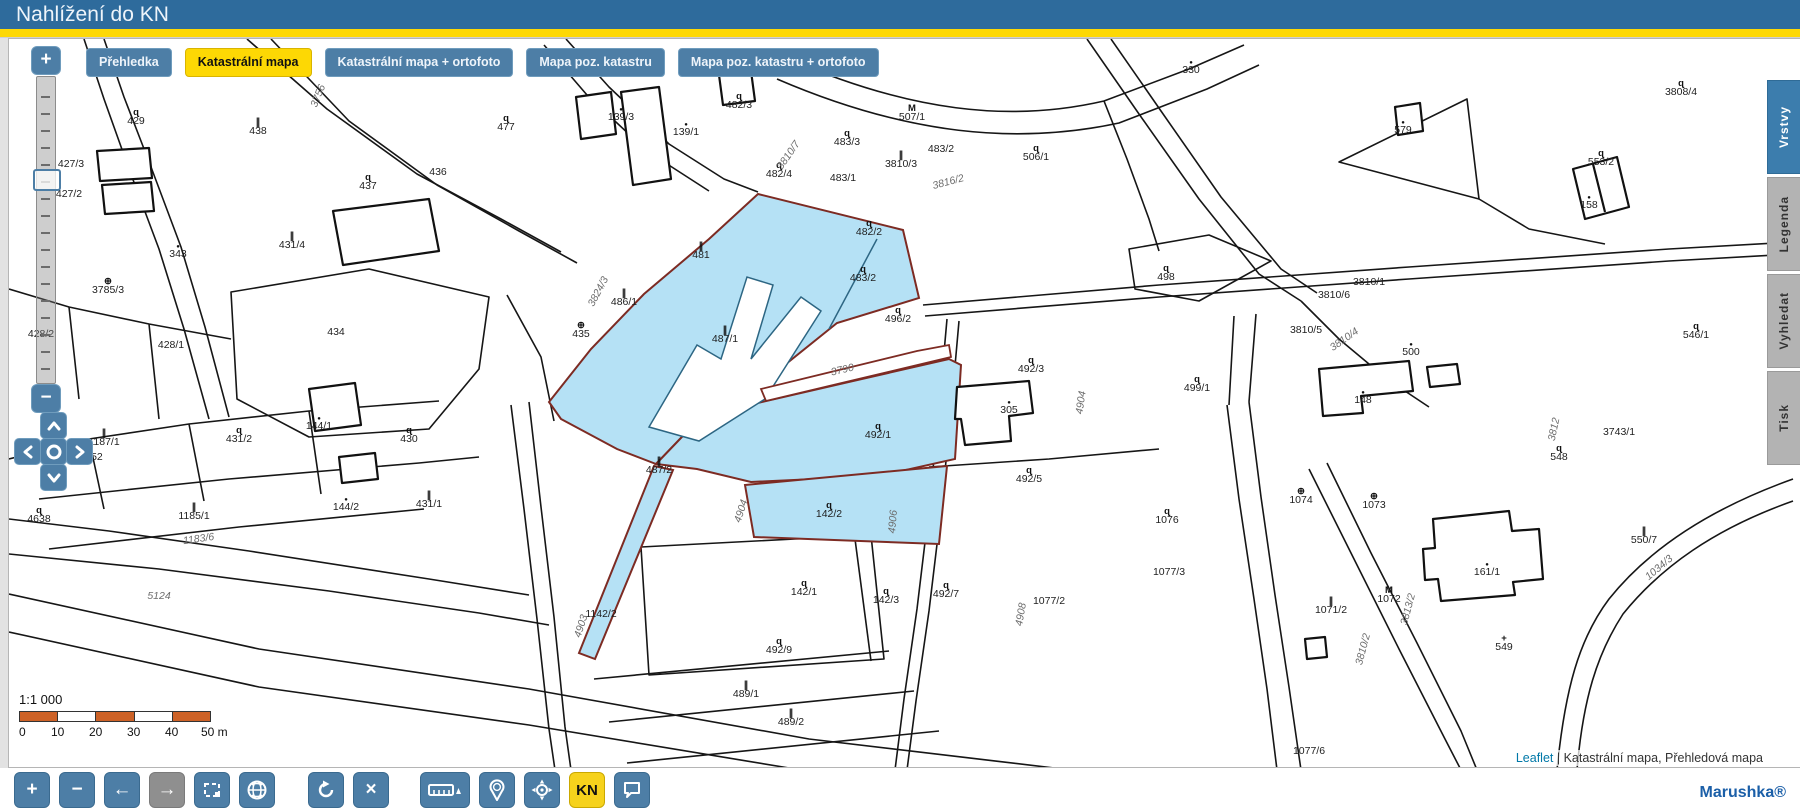 The height and width of the screenshot is (812, 1800). I want to click on svg-text: 3812, so click(1554, 429).